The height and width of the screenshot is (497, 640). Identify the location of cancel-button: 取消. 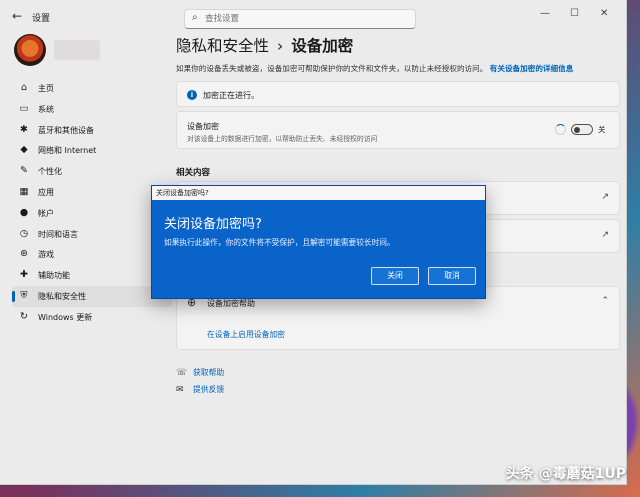
(452, 276).